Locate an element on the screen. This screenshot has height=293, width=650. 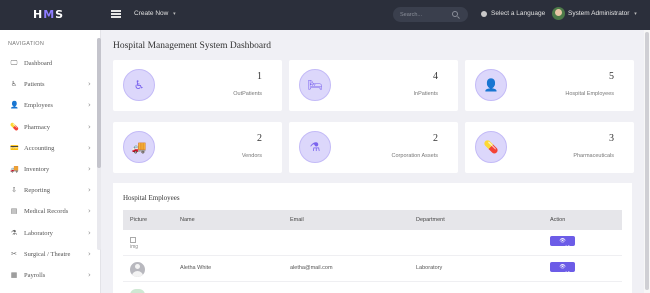
search-input is located at coordinates (425, 14).